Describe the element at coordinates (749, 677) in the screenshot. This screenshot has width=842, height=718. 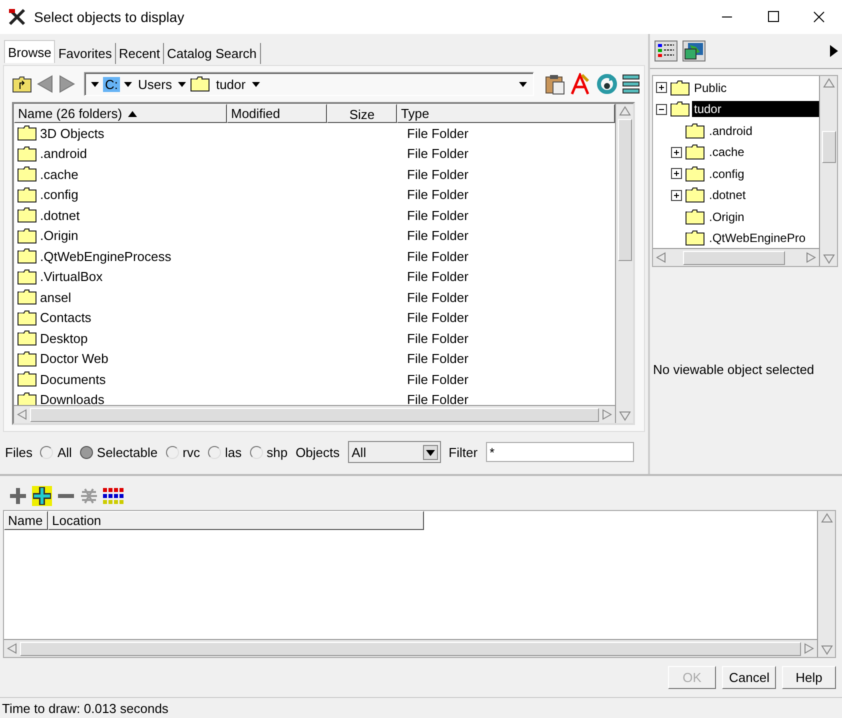
I see `dialog-button: Cancel` at that location.